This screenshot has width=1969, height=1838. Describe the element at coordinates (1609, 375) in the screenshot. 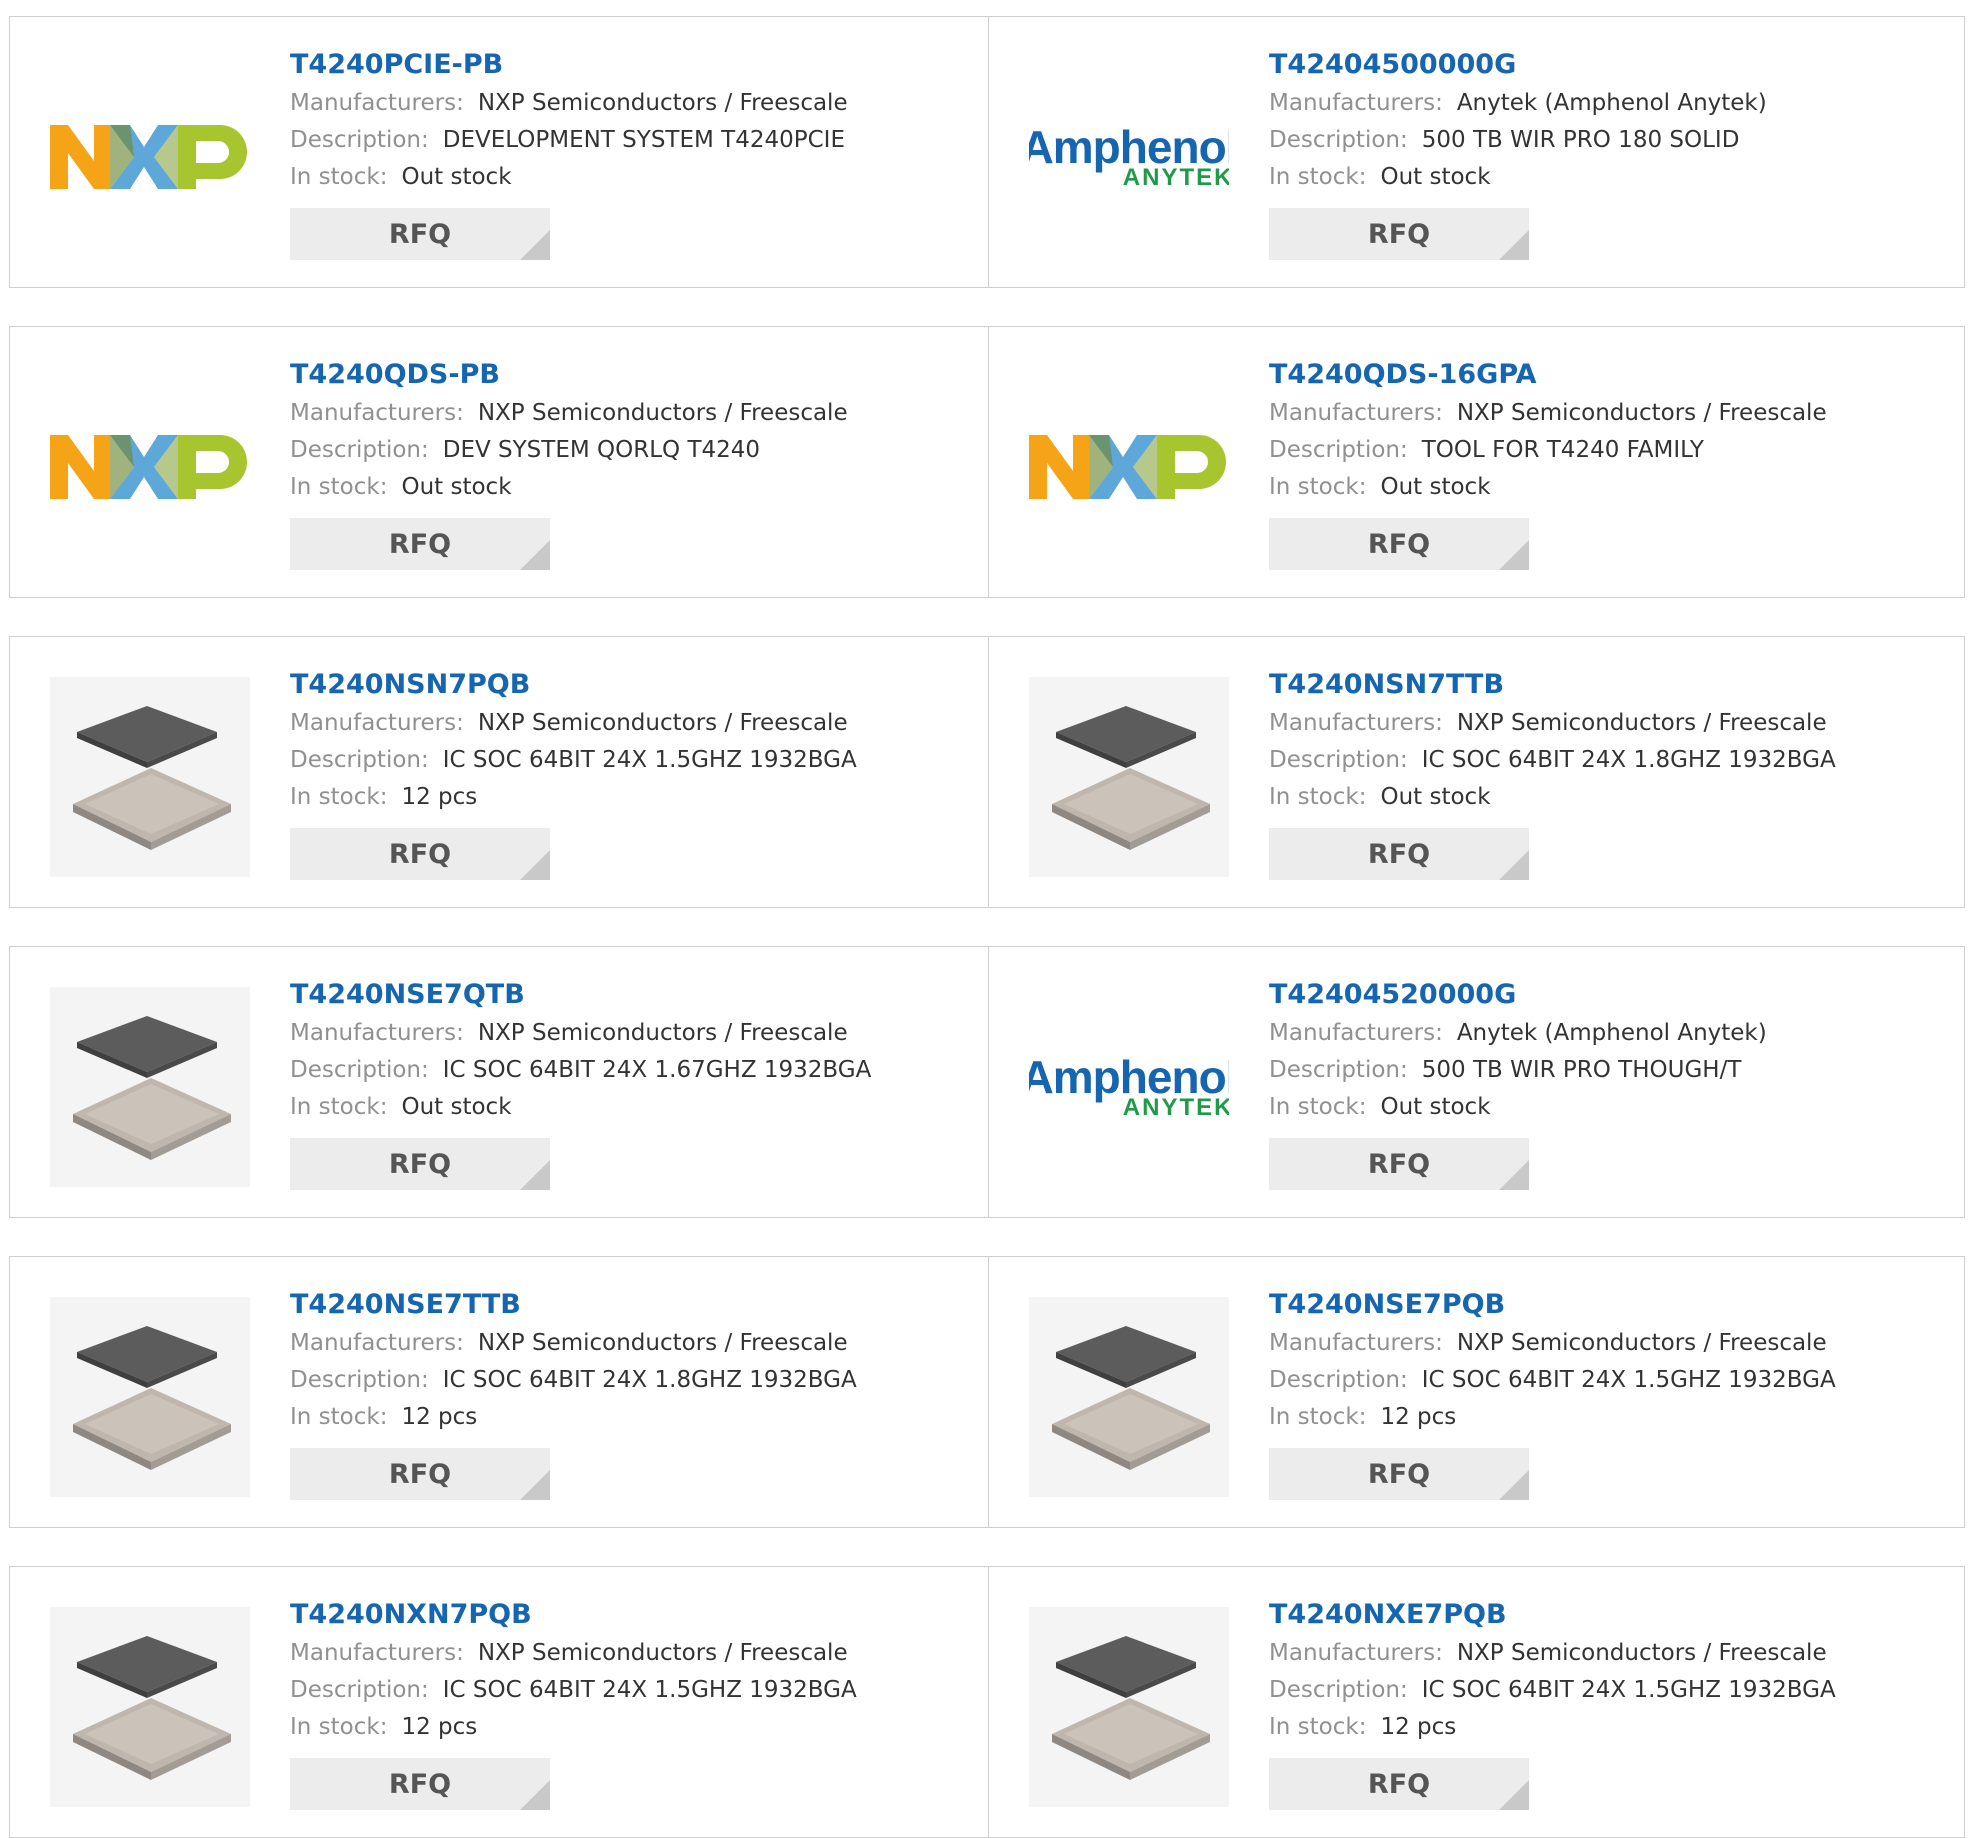

I see `part-number-link: T4240QDS-16GPA` at that location.